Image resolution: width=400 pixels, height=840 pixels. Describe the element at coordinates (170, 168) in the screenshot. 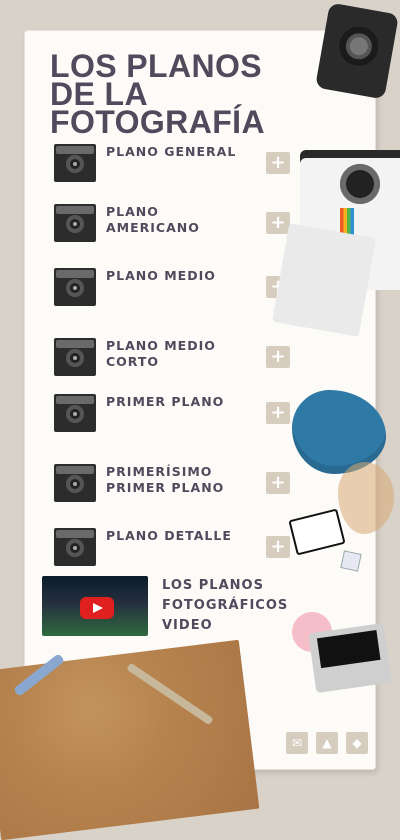

I see `list-item-plano-general: PLANO GENERAL +` at that location.